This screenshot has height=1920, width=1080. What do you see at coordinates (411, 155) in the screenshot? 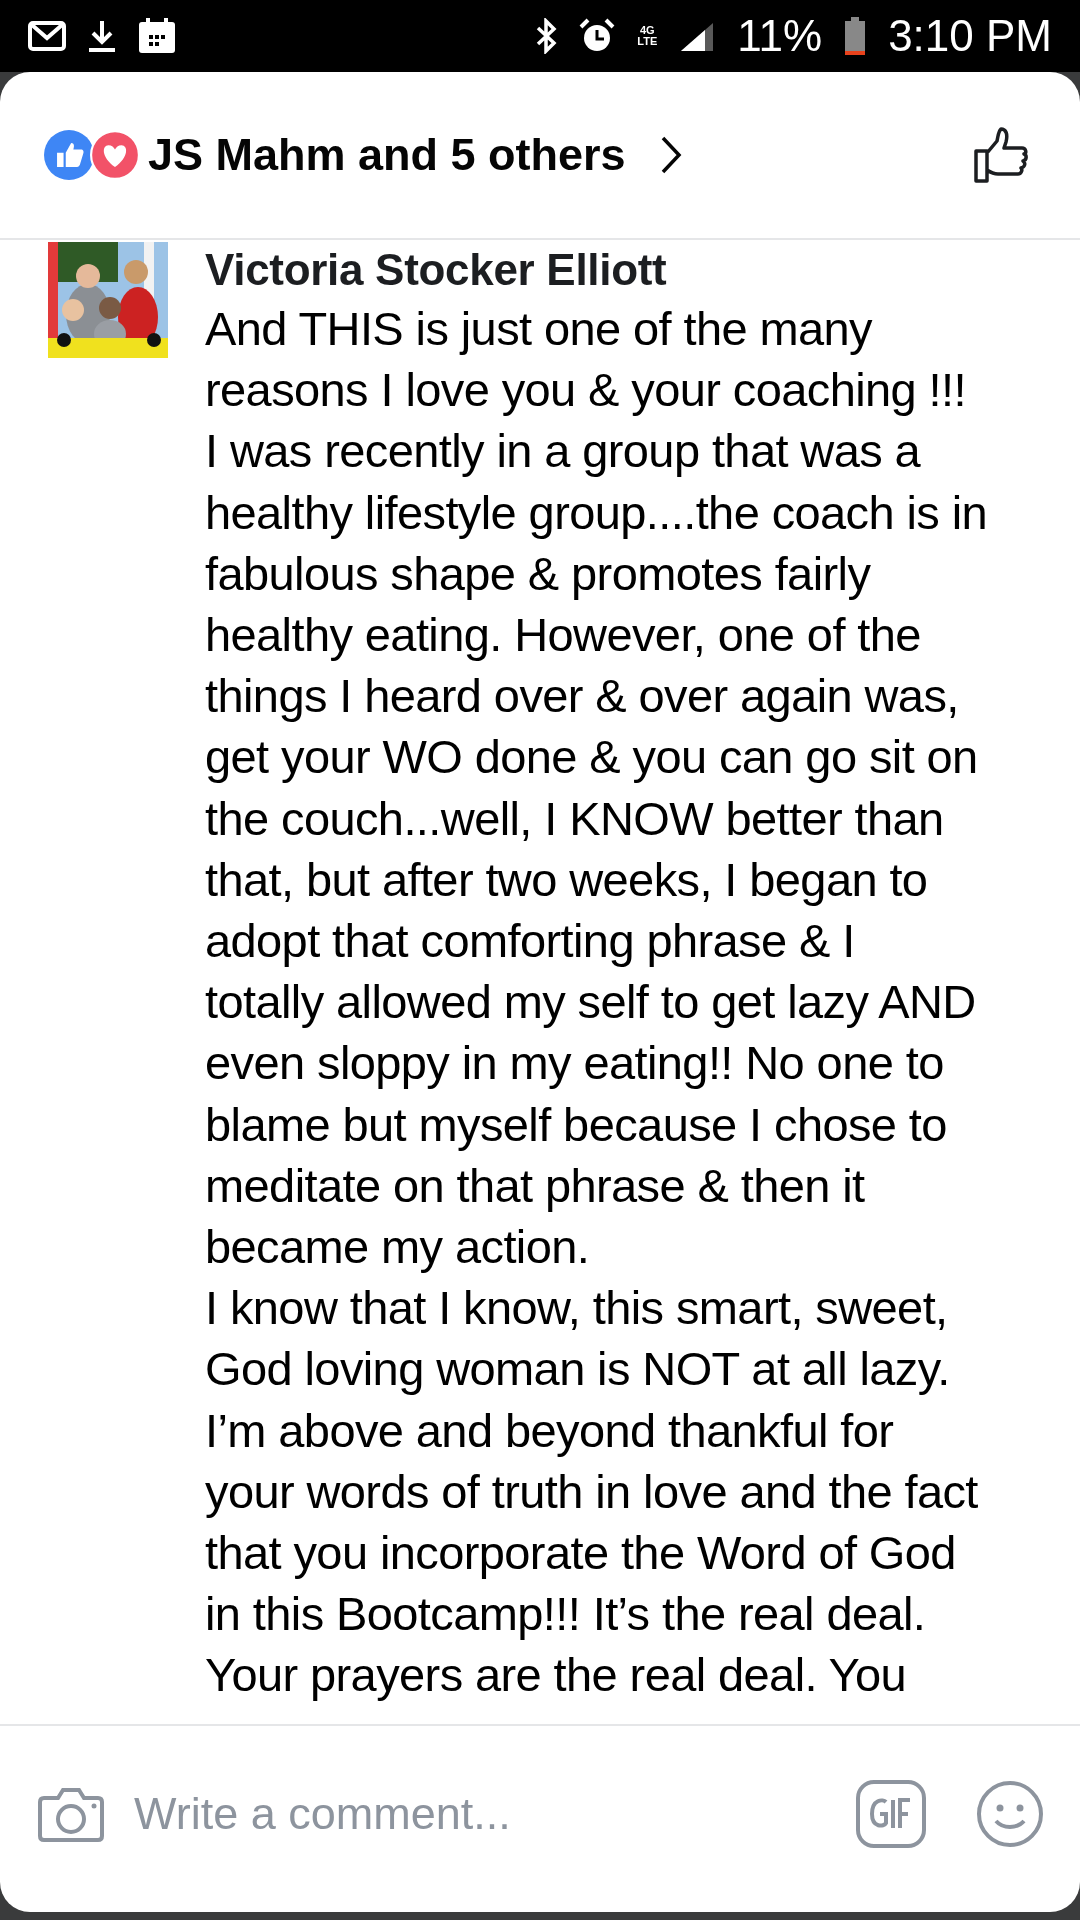
I see `reactions-link: JS Mahm and 5 others` at bounding box center [411, 155].